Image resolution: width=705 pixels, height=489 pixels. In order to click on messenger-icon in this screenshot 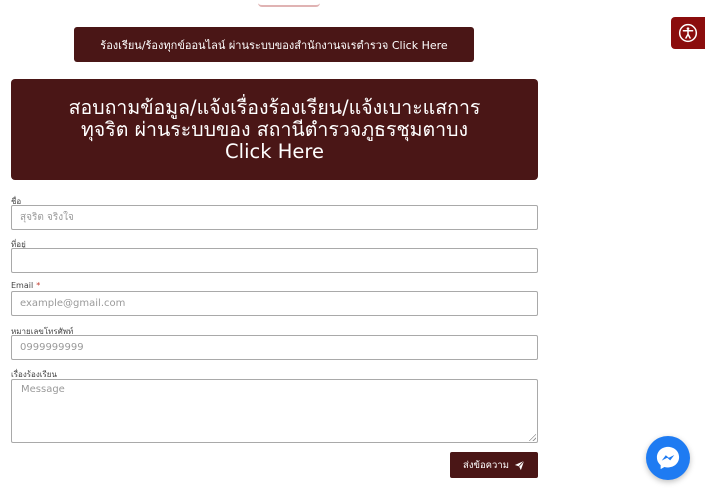, I will do `click(668, 458)`.